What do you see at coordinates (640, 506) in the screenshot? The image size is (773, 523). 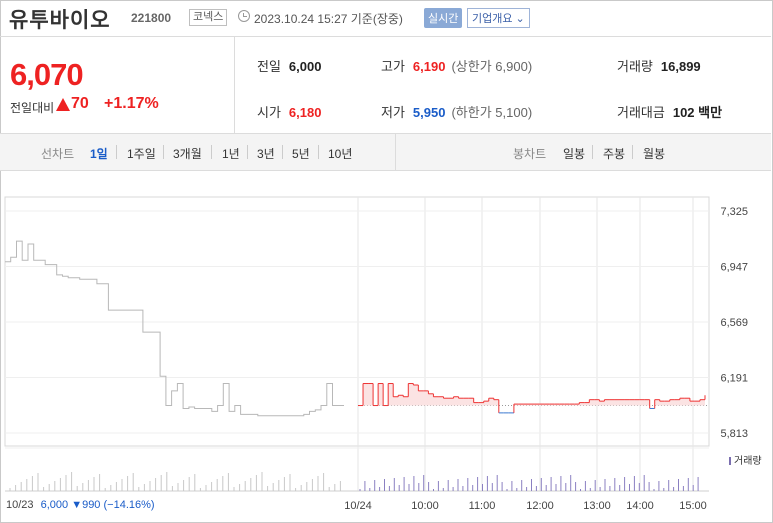 I see `x-tick-label: 14:00` at bounding box center [640, 506].